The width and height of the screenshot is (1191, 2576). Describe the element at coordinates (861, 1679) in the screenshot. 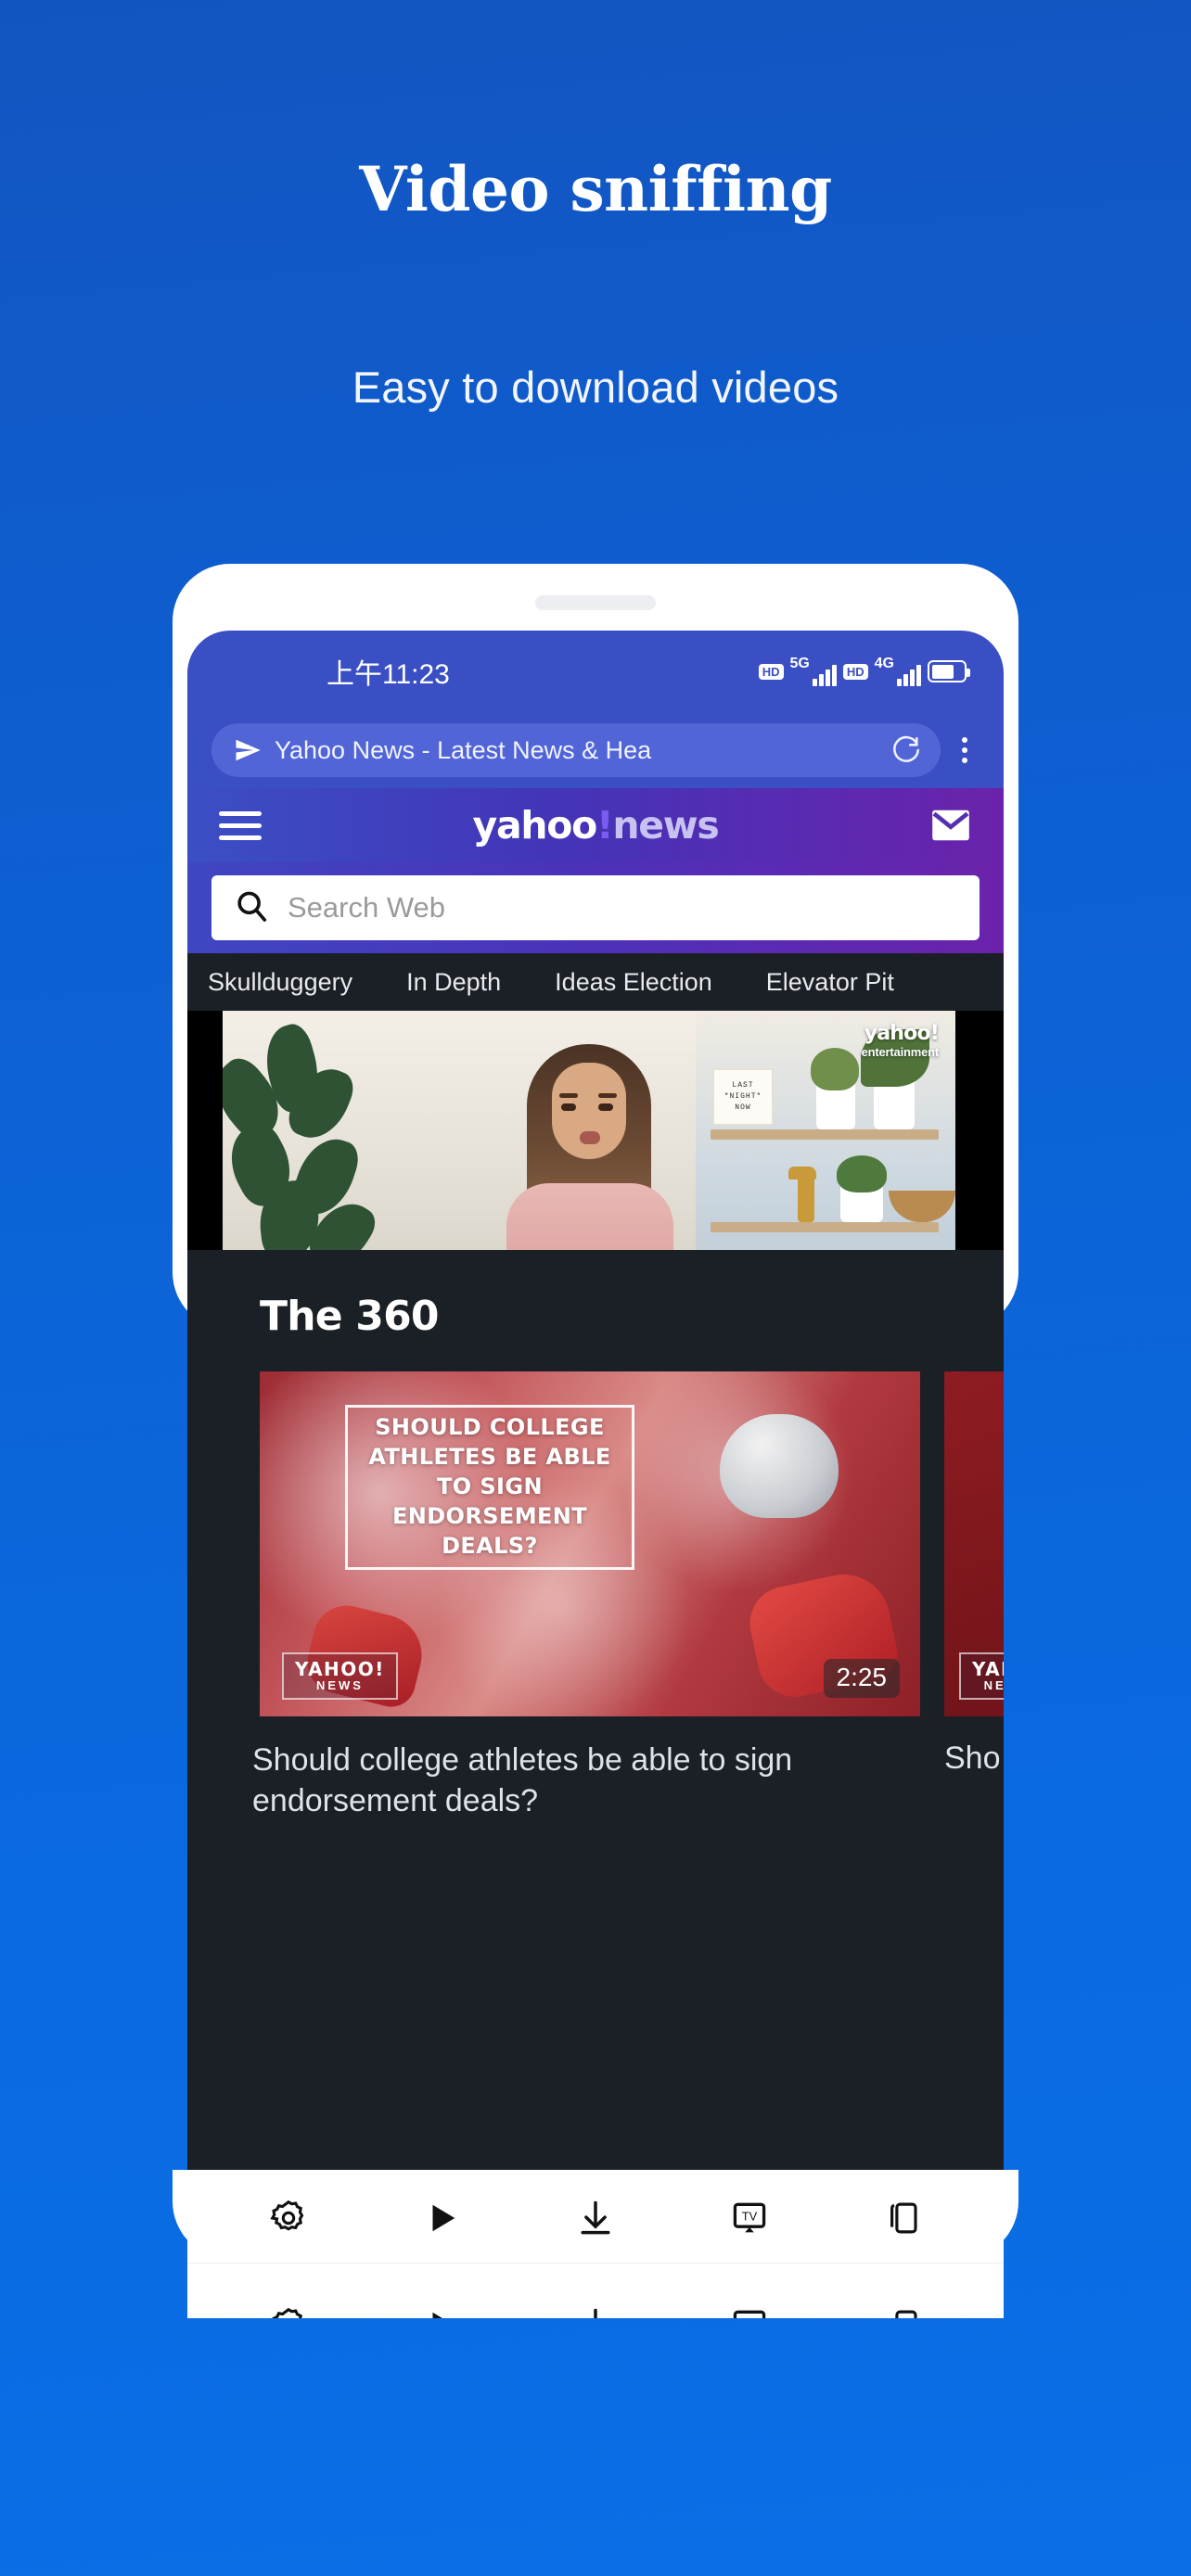

I see `video-duration-badge: 2:25` at that location.